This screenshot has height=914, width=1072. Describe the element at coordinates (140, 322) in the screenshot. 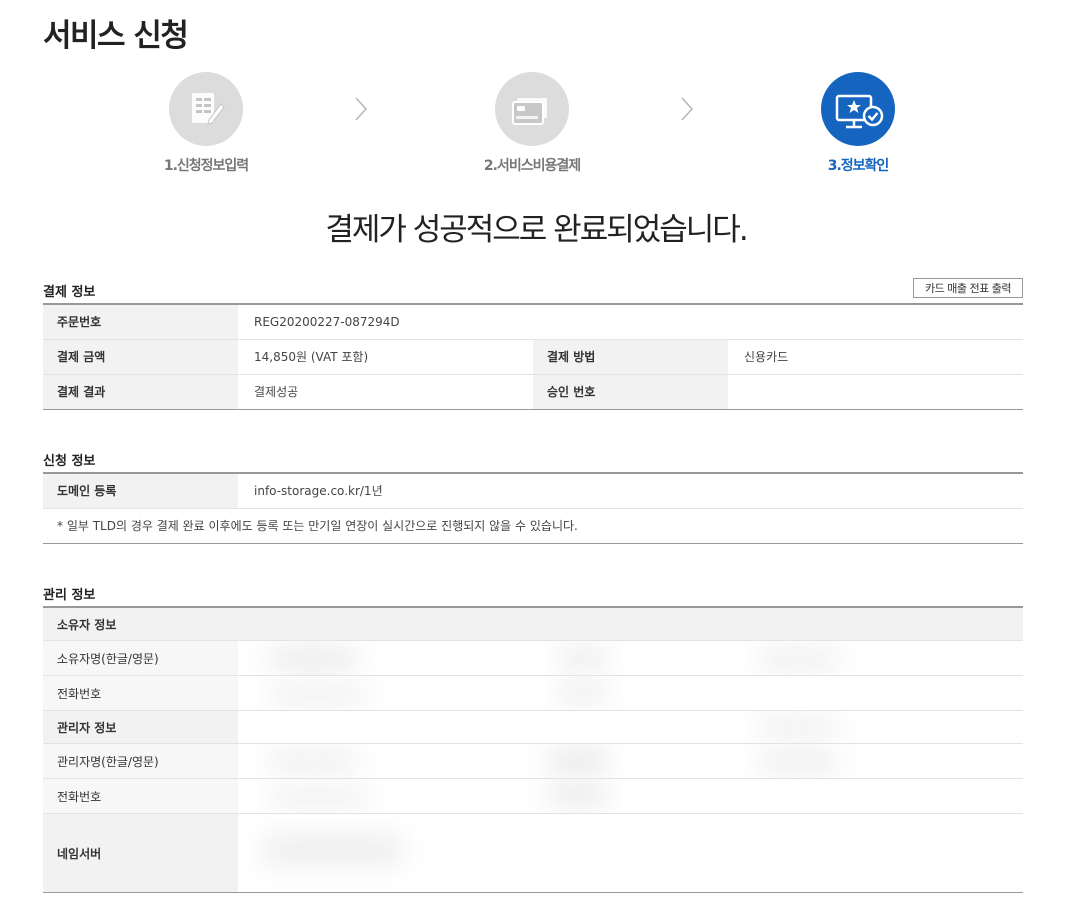

I see `order-no-label: 주문번호` at that location.